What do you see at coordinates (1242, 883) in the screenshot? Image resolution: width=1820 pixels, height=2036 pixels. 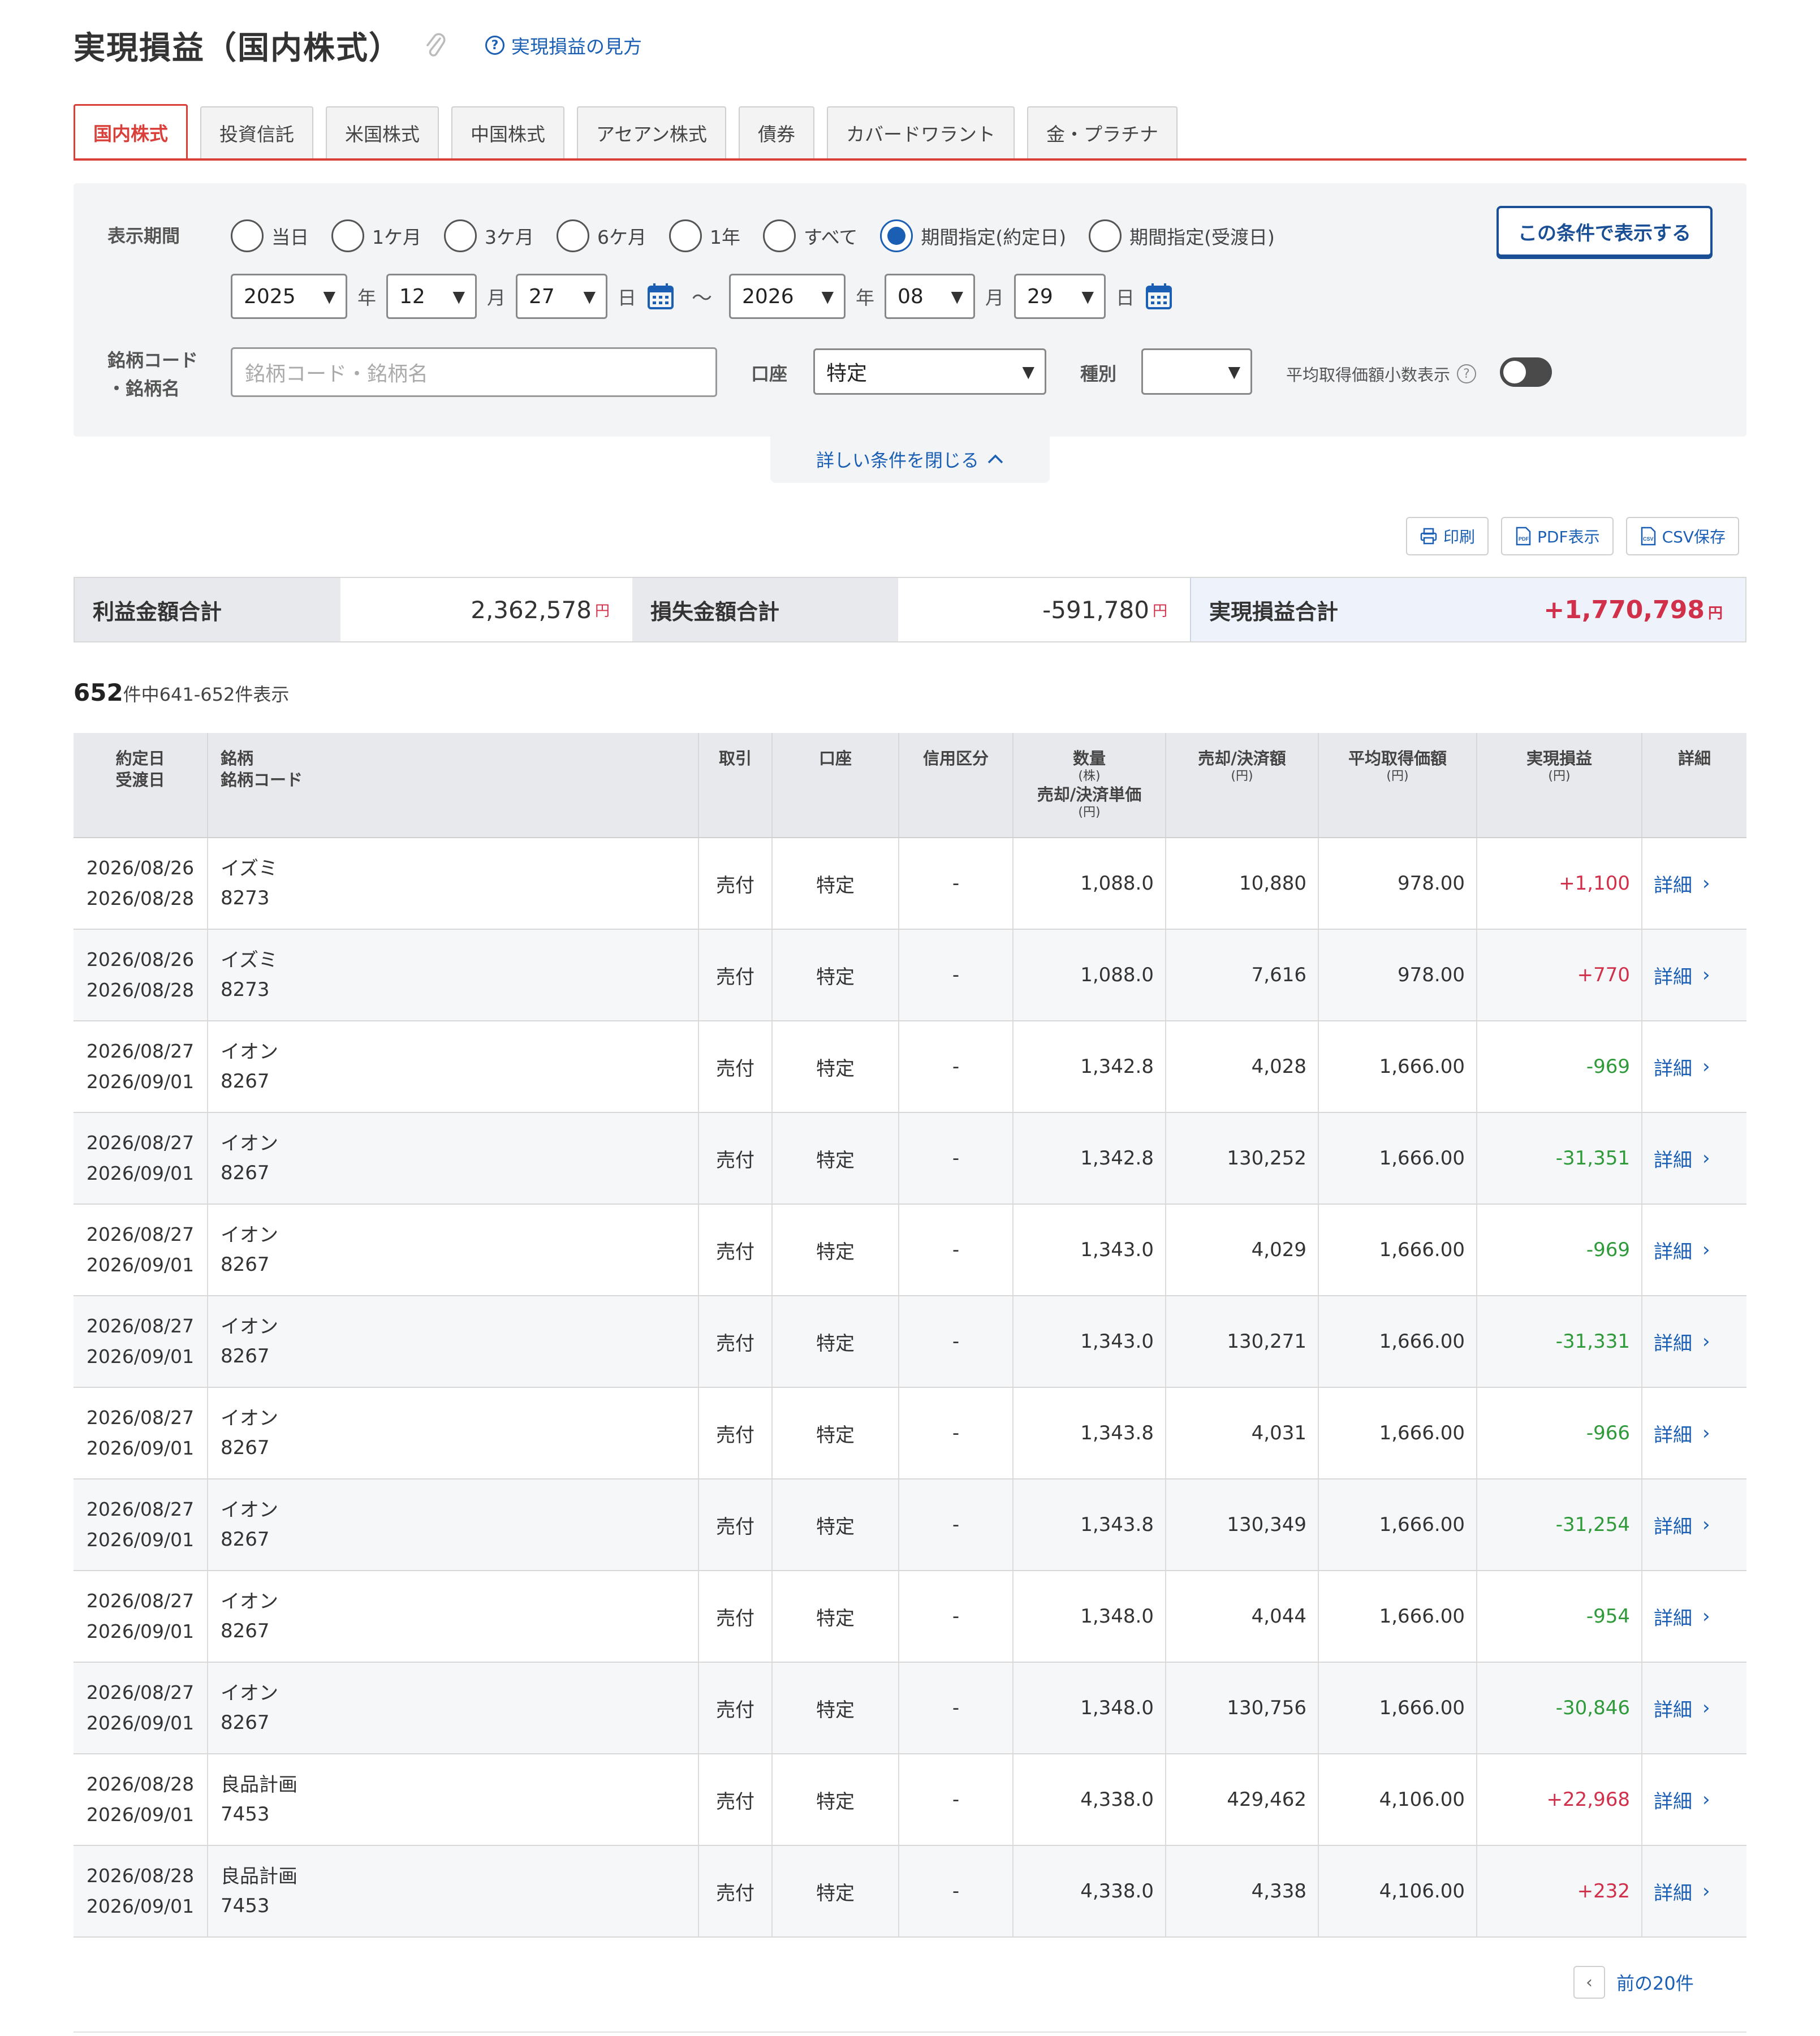 I see `cell-amount: 10,880` at bounding box center [1242, 883].